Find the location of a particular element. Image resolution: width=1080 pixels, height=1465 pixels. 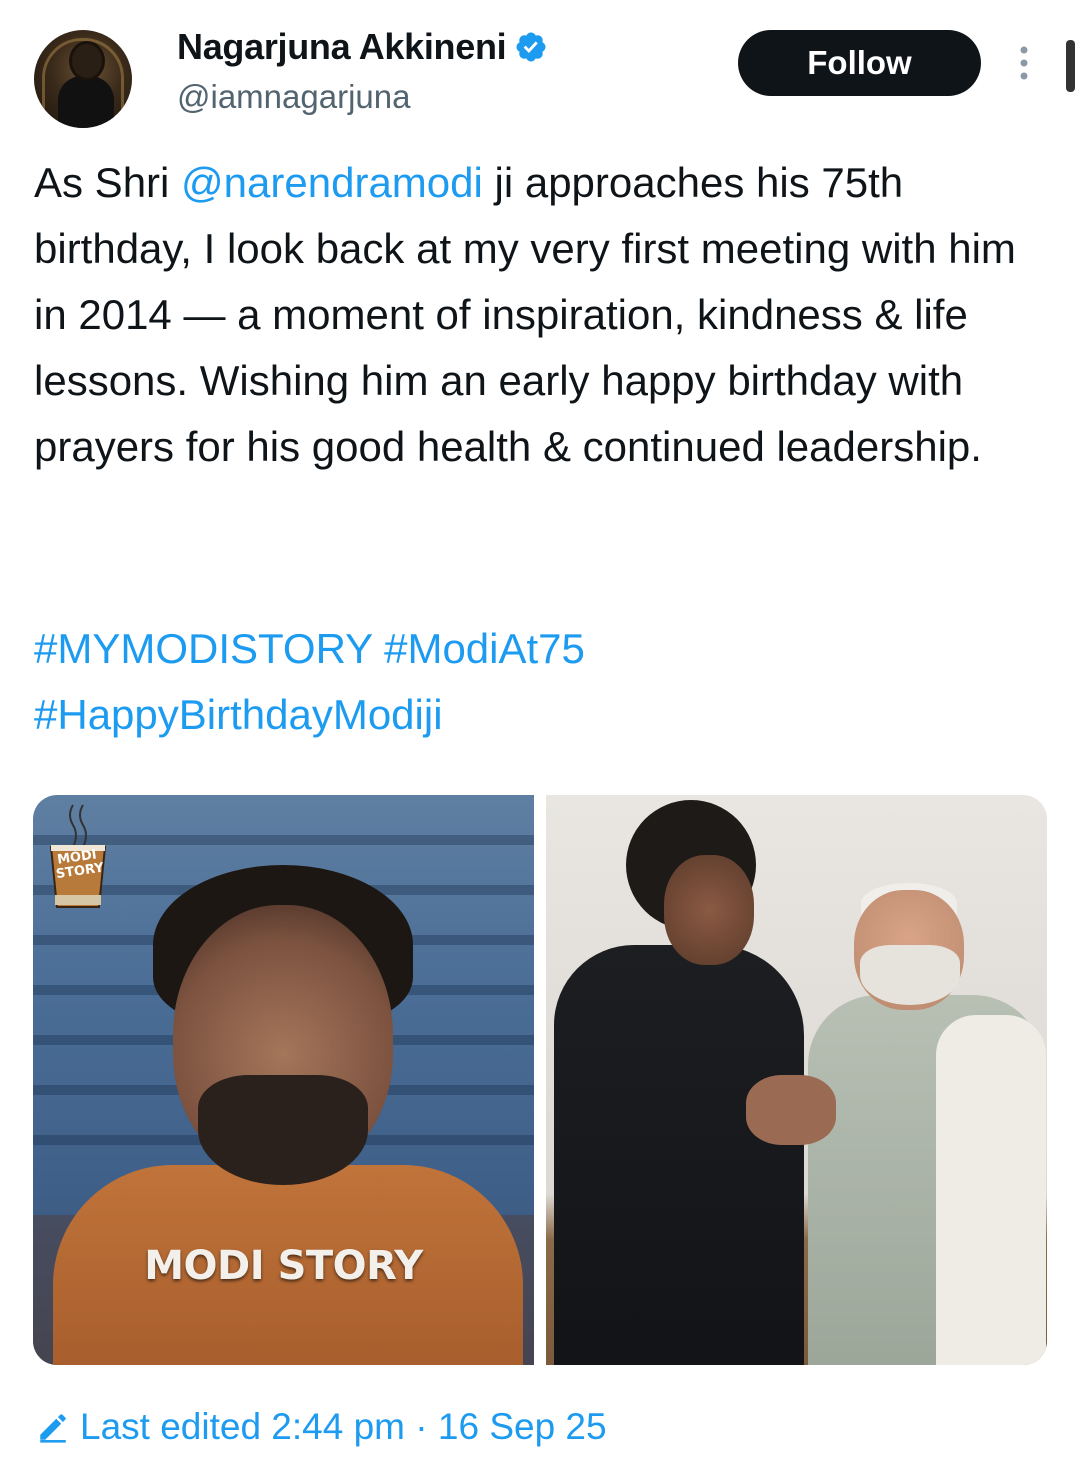

more-options-icon is located at coordinates (1024, 63).